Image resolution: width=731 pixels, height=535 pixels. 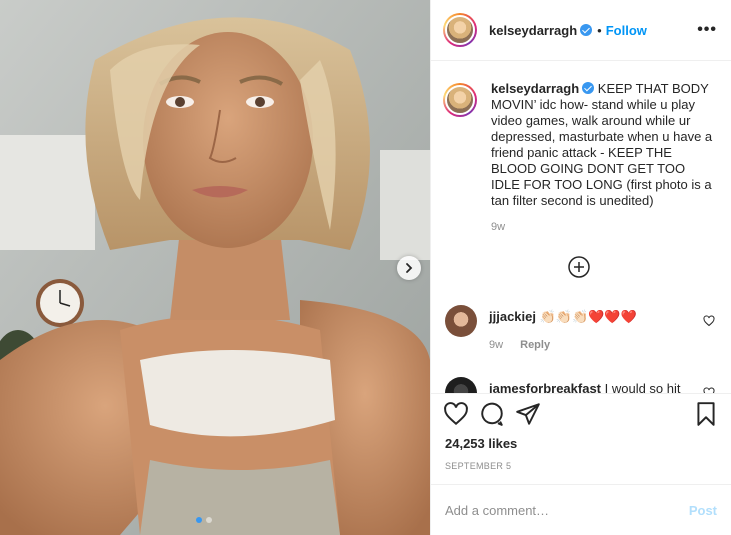 What do you see at coordinates (535, 345) in the screenshot?
I see `reply-button: Reply` at bounding box center [535, 345].